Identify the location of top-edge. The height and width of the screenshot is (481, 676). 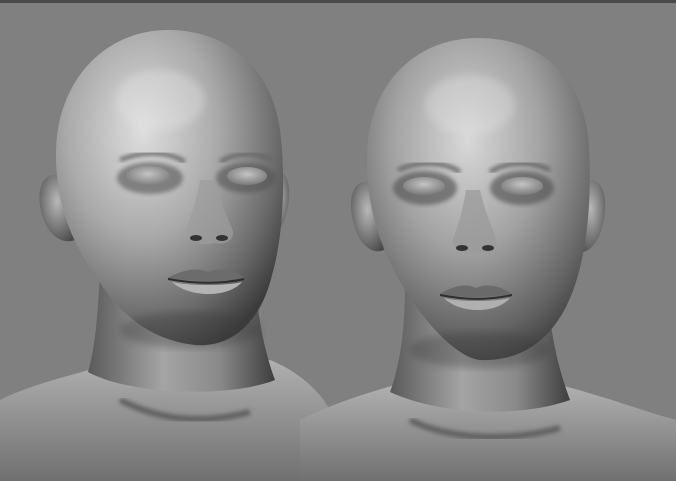
(338, 1).